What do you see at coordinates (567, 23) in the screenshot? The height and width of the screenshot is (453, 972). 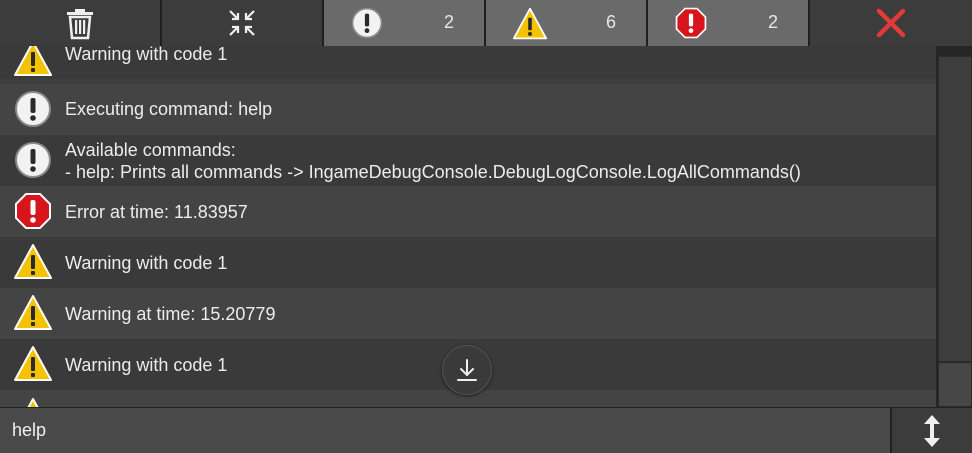 I see `filter-warning-button: 6` at bounding box center [567, 23].